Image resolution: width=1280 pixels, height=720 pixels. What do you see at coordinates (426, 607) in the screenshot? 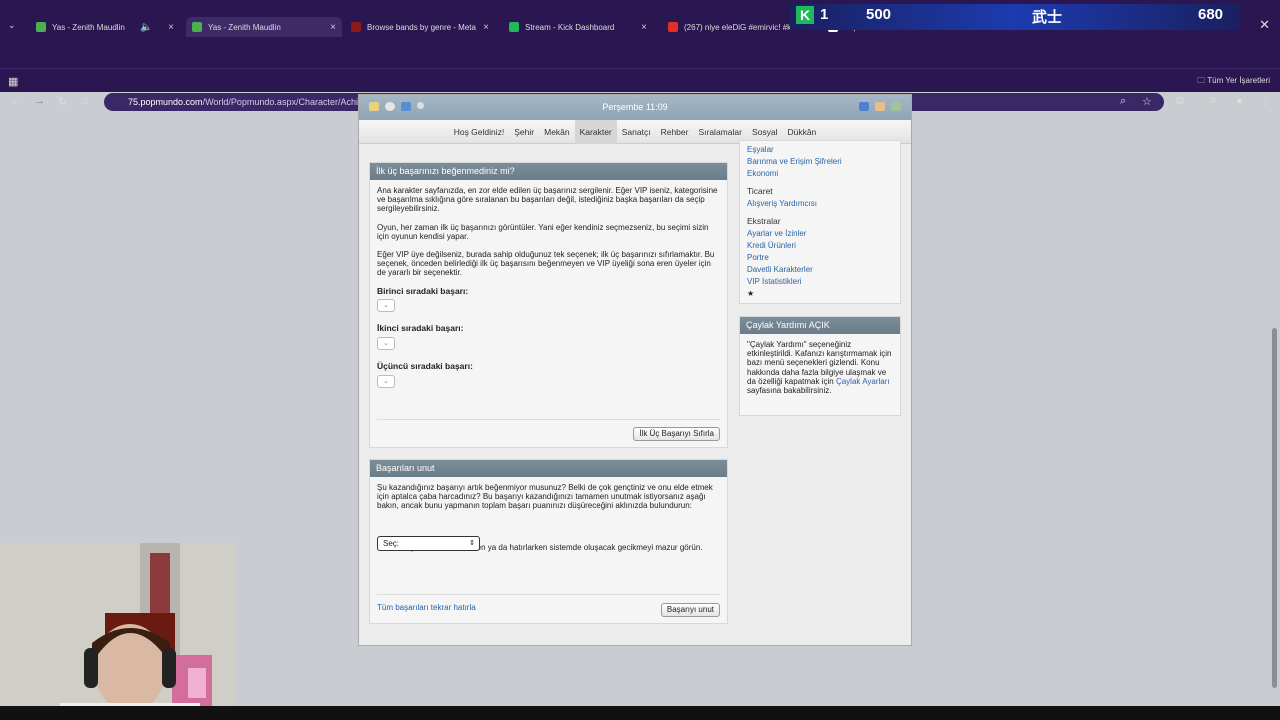
I see `remember-all-link: Tüm başarıları tekrar hatırla` at bounding box center [426, 607].